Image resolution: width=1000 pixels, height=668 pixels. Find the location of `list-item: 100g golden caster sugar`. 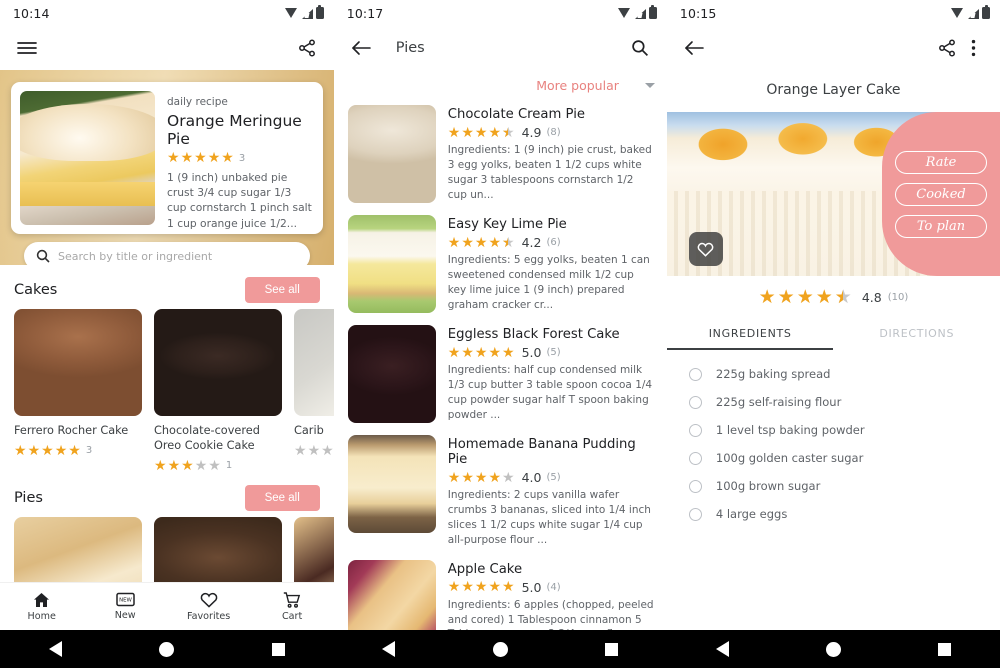

list-item: 100g golden caster sugar is located at coordinates (833, 458).